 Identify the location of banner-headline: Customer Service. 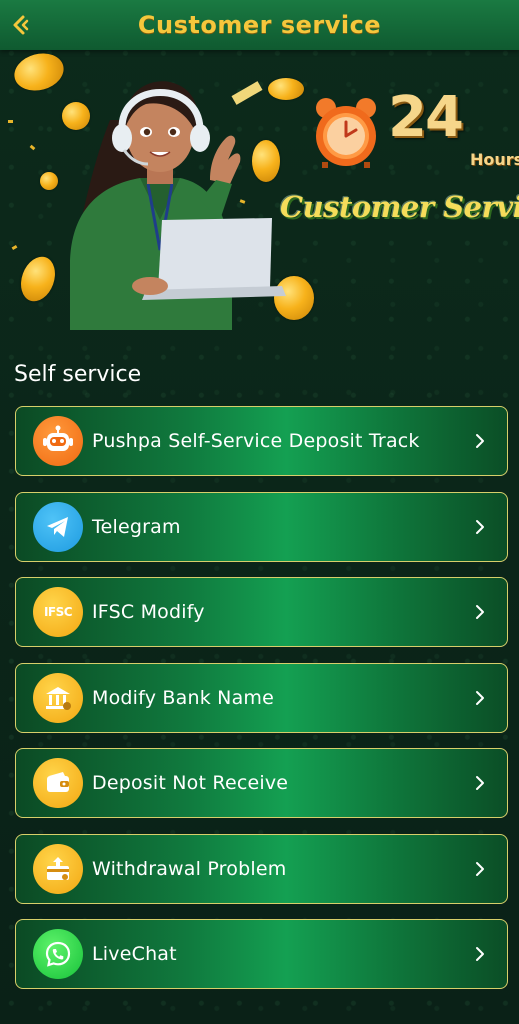
(399, 207).